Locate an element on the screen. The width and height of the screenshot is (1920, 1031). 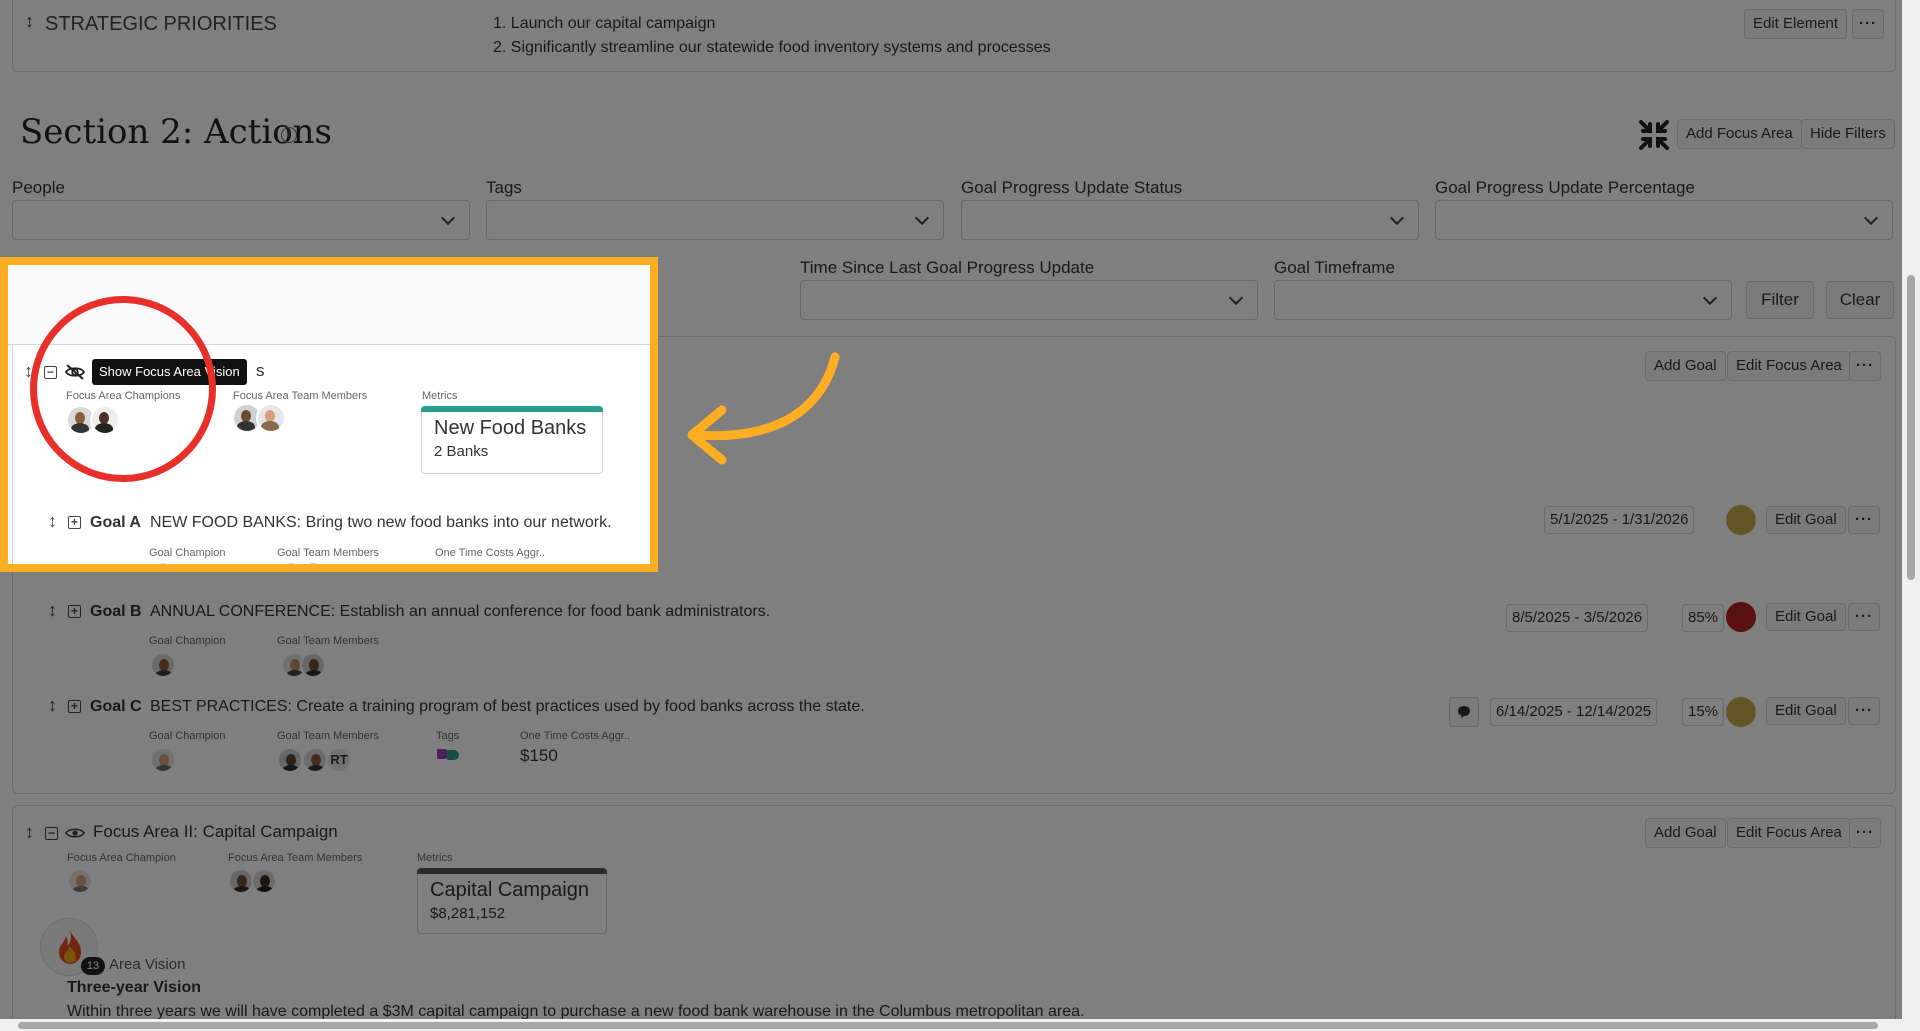
goal-a-drag-icon: ↕ is located at coordinates (52, 521).